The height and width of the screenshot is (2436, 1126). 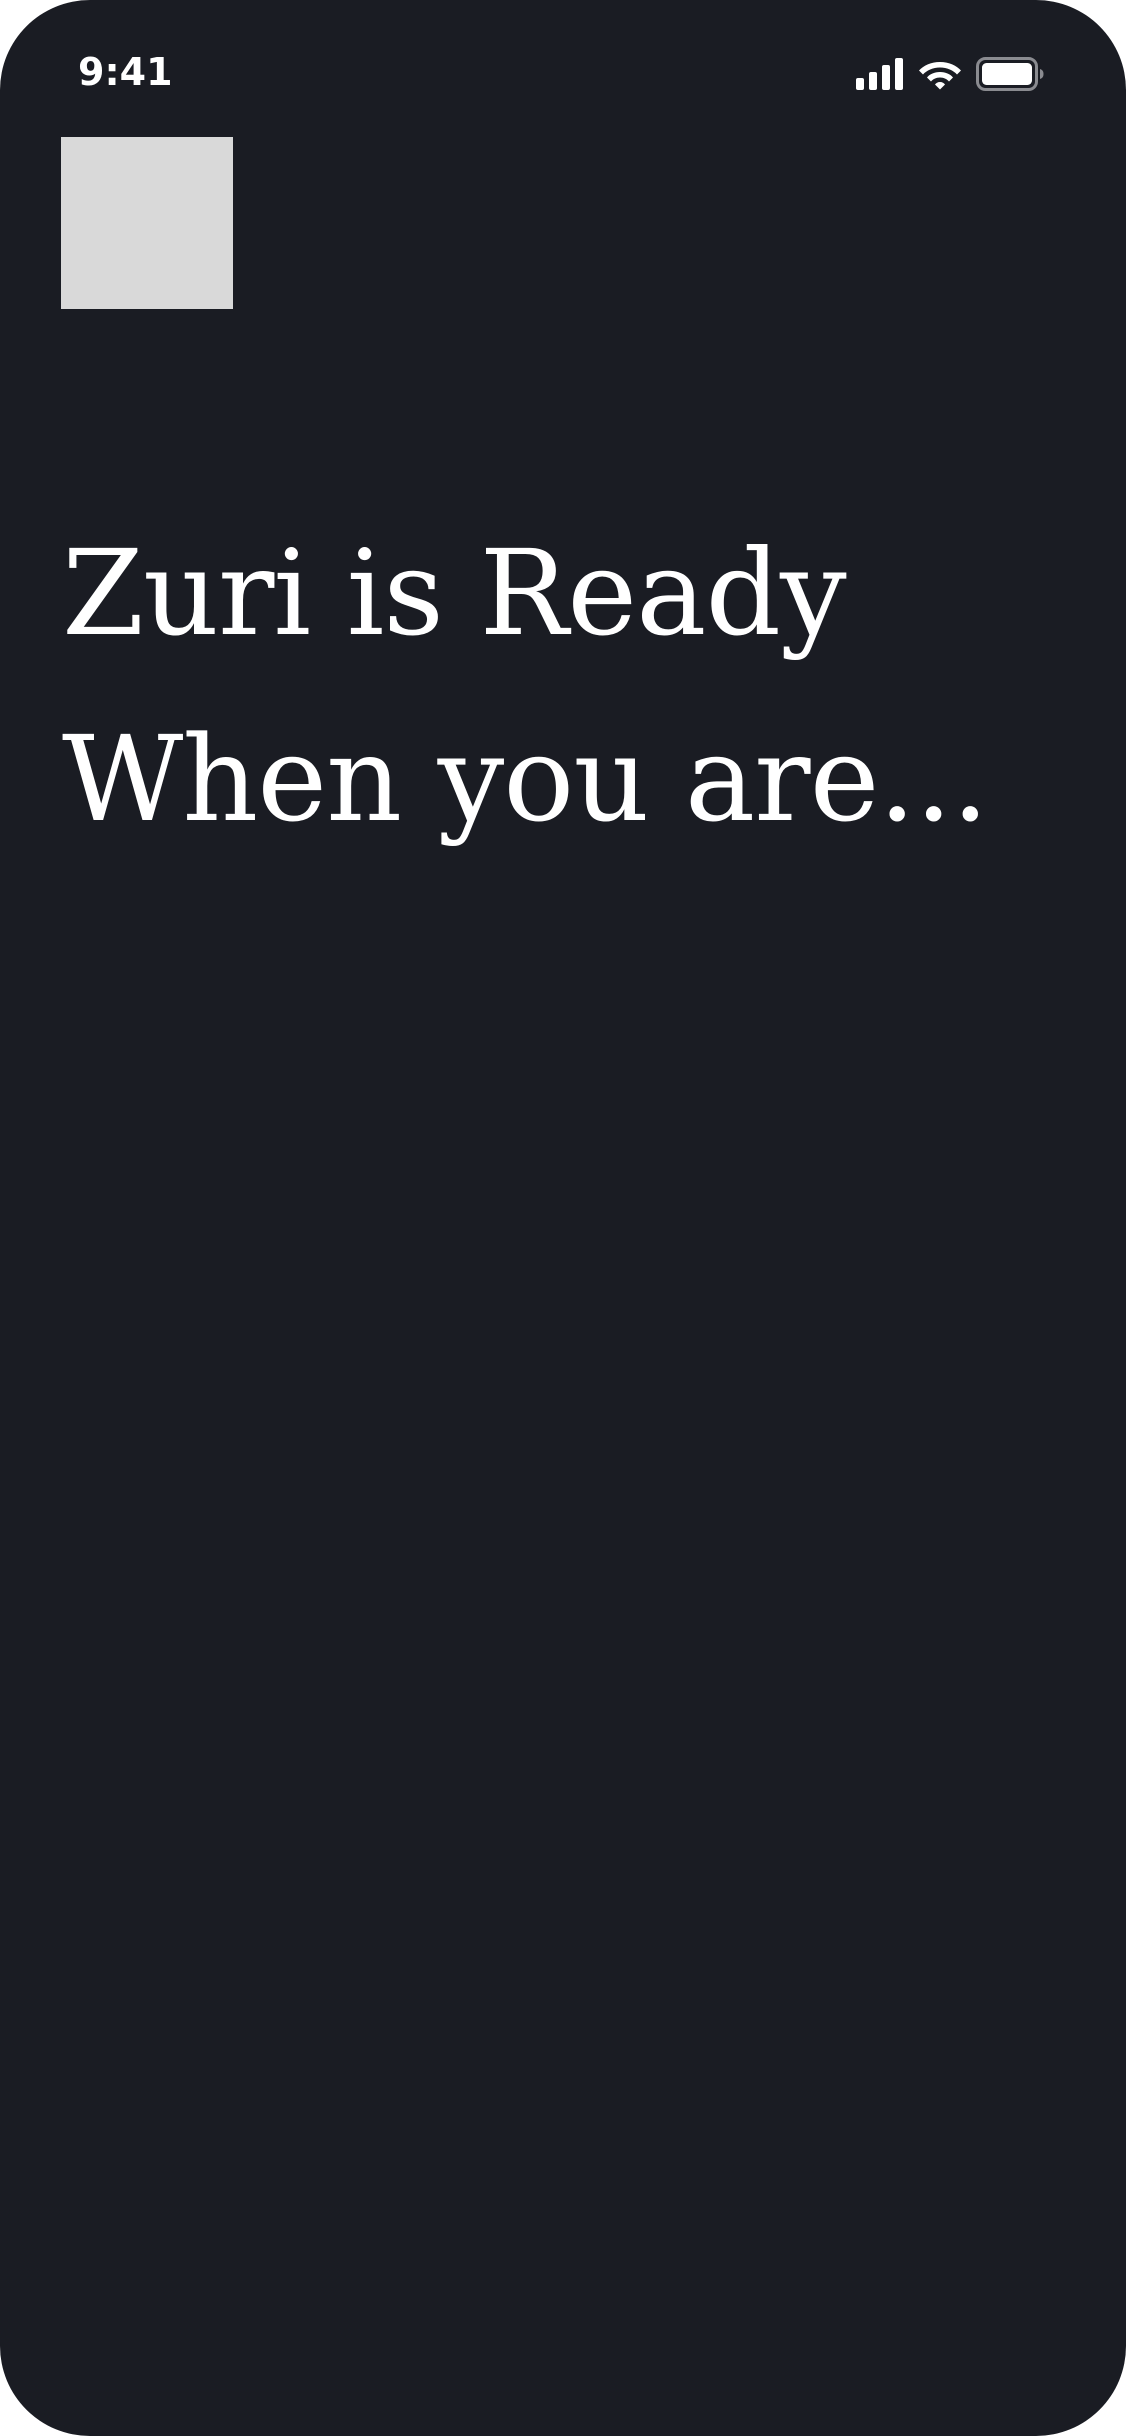 What do you see at coordinates (880, 74) in the screenshot?
I see `cellular-signal-icon` at bounding box center [880, 74].